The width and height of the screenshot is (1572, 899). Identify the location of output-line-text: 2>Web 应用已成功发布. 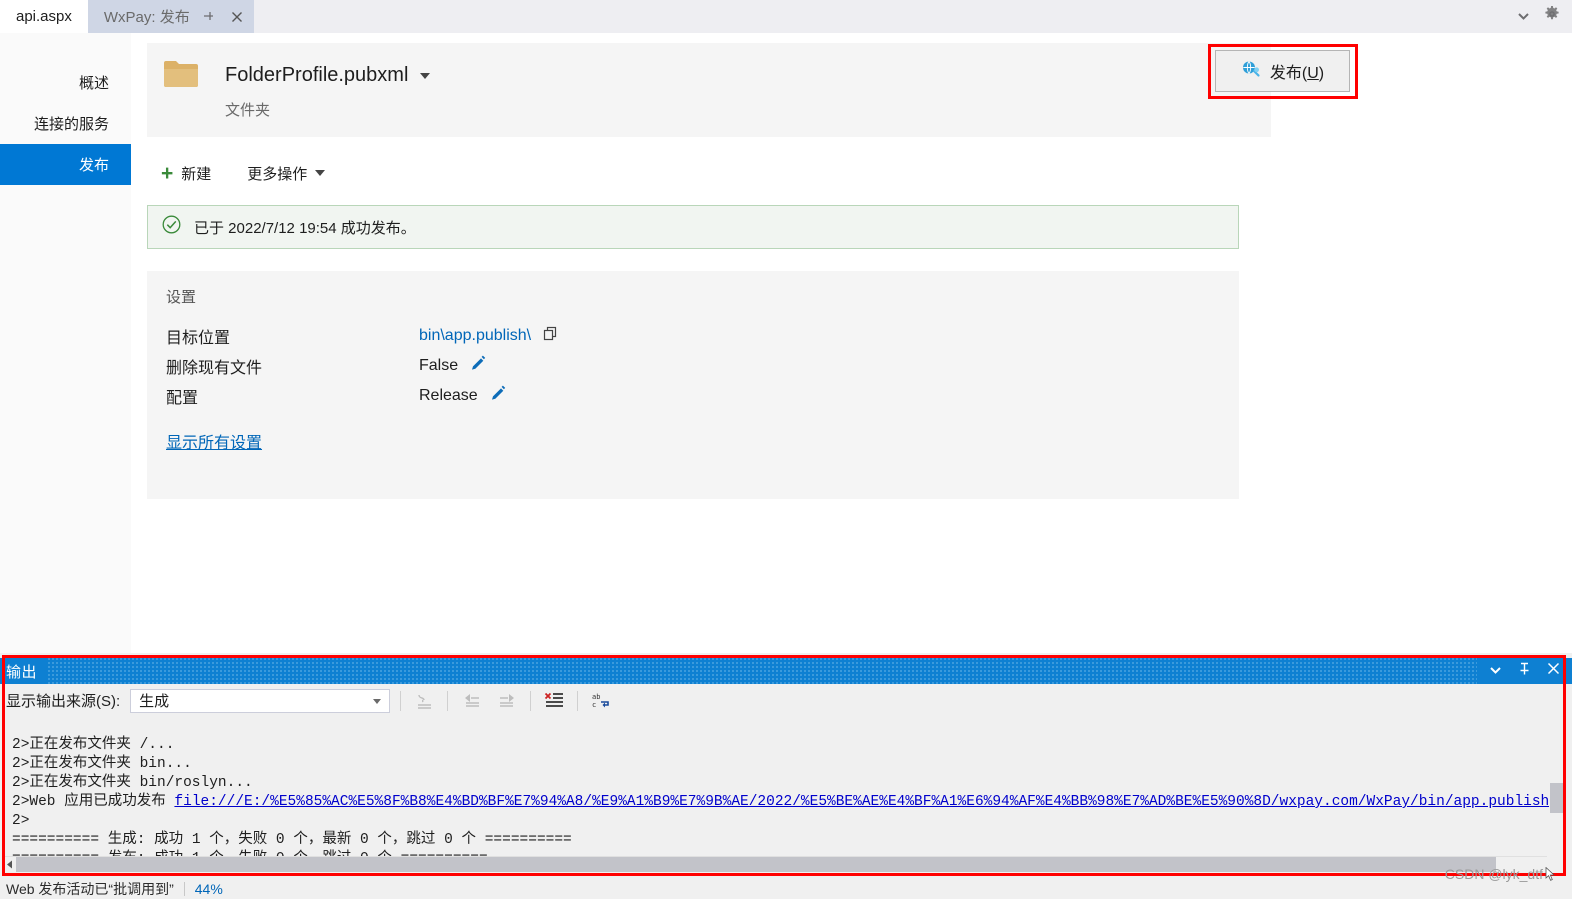
(93, 802).